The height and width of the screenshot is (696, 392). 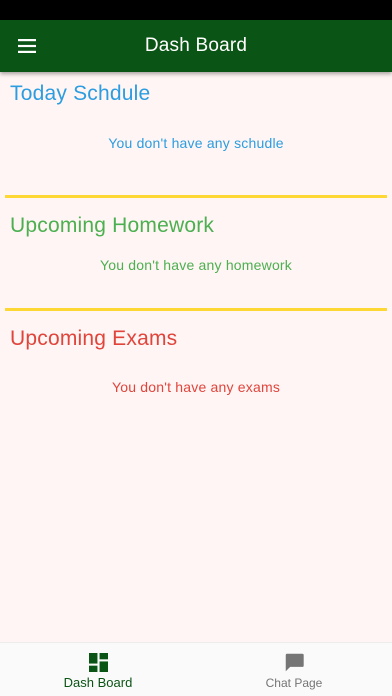 What do you see at coordinates (94, 338) in the screenshot?
I see `exams-heading: Upcoming Exams` at bounding box center [94, 338].